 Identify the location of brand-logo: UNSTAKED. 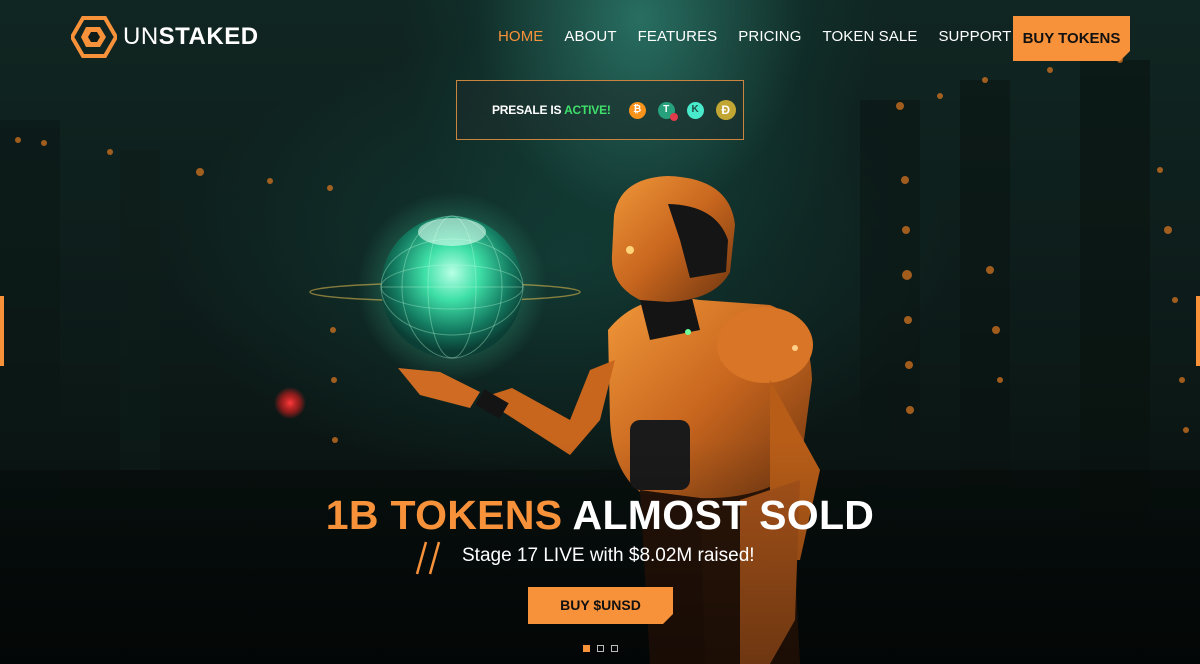
(165, 37).